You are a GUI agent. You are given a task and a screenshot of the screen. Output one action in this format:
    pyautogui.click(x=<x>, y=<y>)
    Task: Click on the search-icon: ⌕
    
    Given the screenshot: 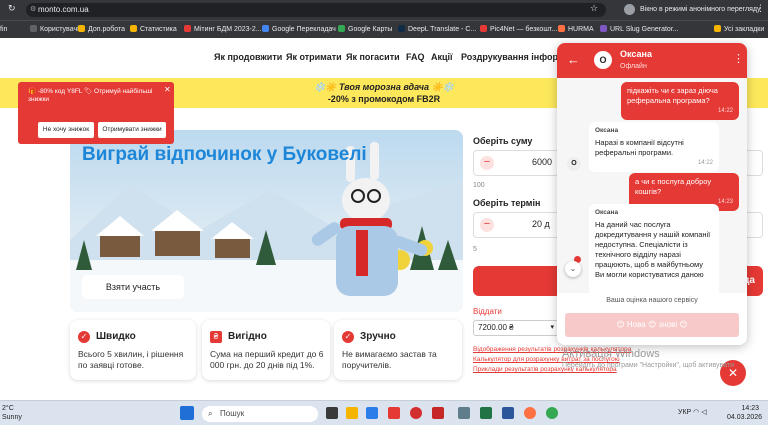 What is the action you would take?
    pyautogui.click(x=210, y=413)
    